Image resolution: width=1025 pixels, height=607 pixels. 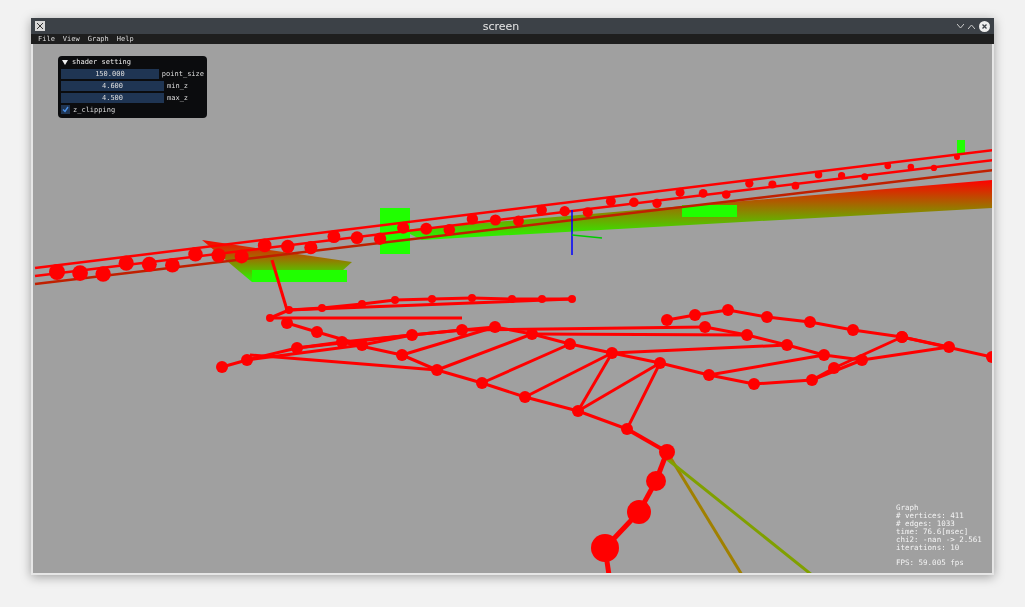 I want to click on axis-gizmo-icon, so click(x=587, y=232).